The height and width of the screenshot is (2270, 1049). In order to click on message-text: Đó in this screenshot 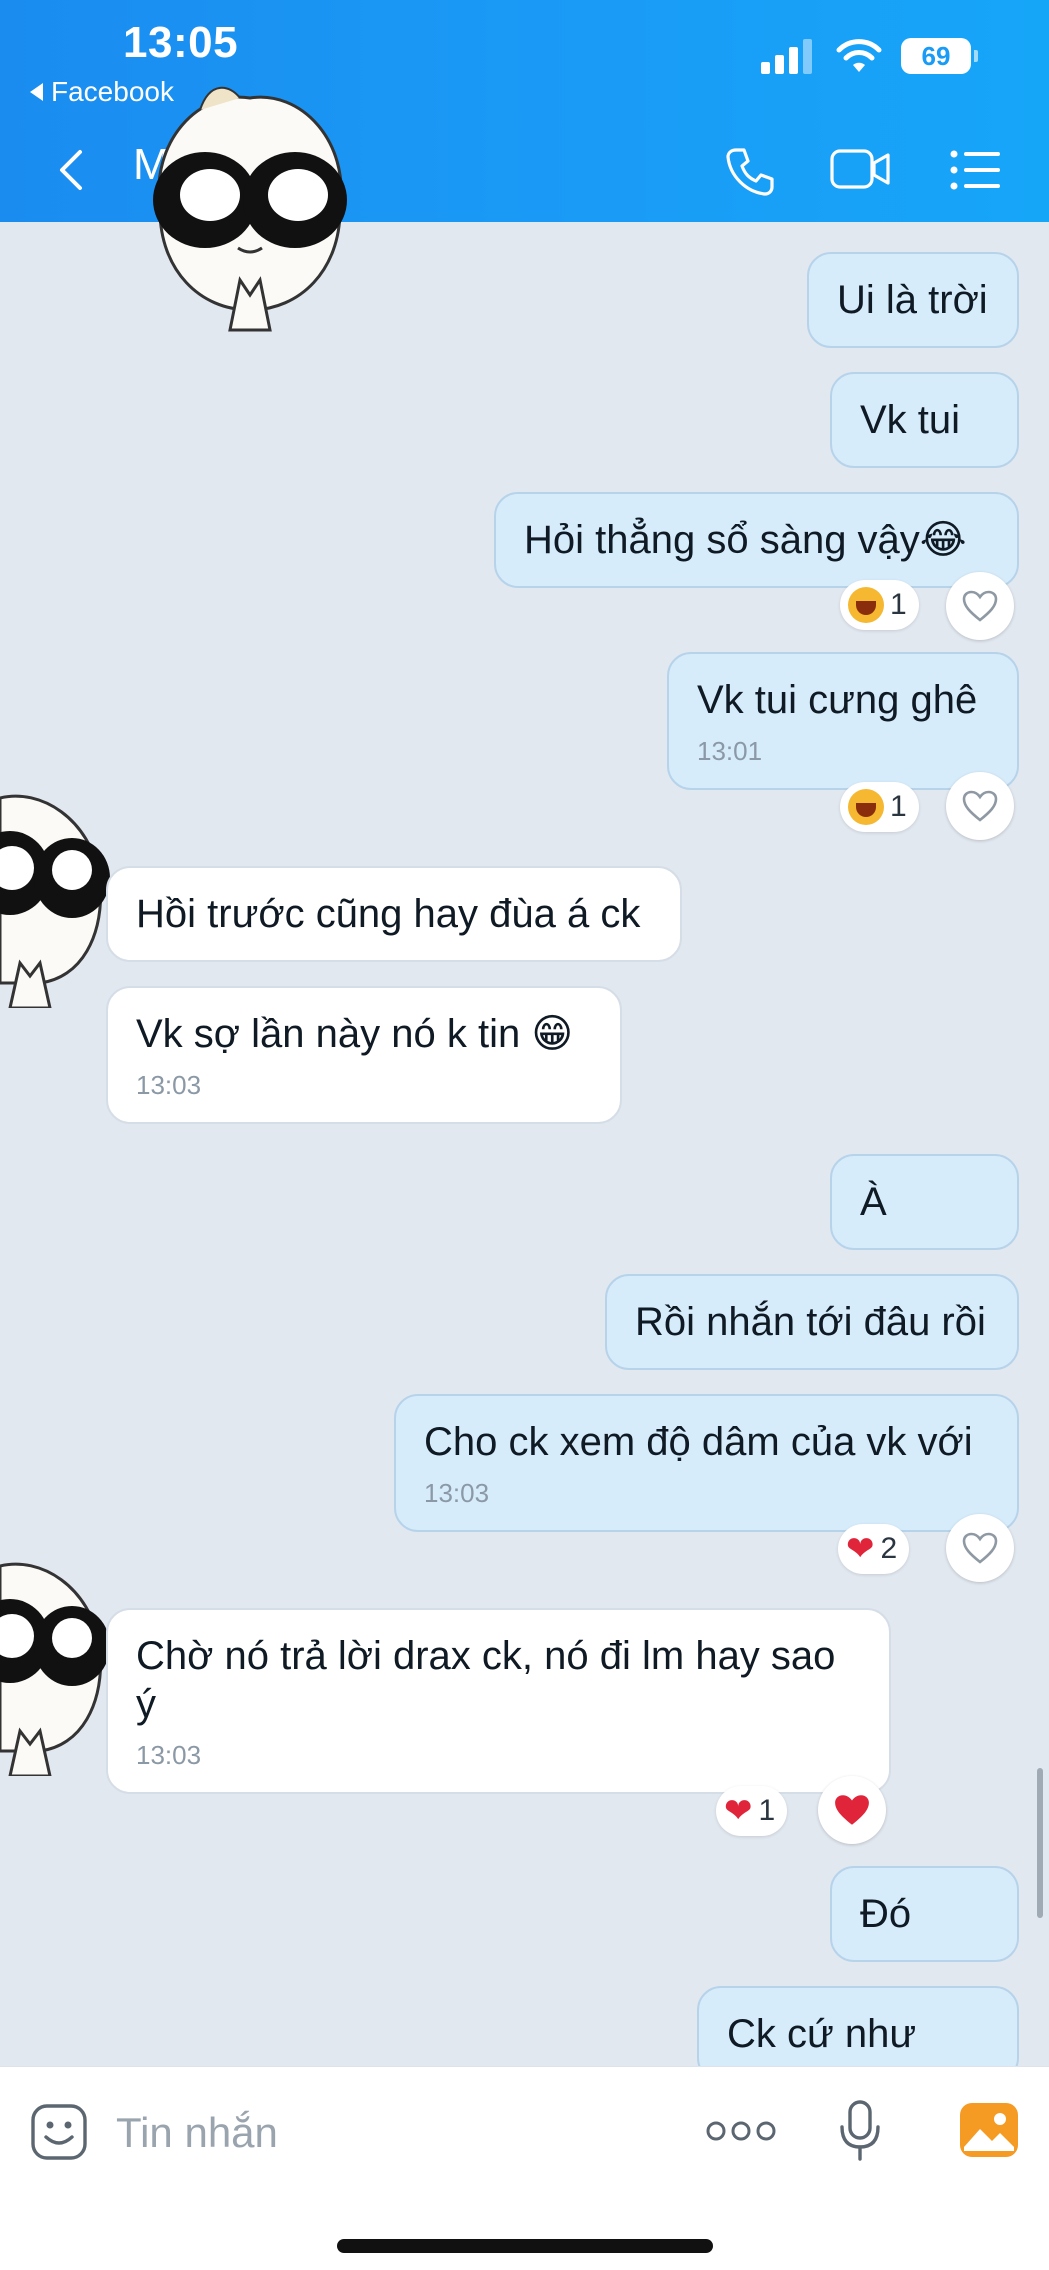, I will do `click(886, 1914)`.